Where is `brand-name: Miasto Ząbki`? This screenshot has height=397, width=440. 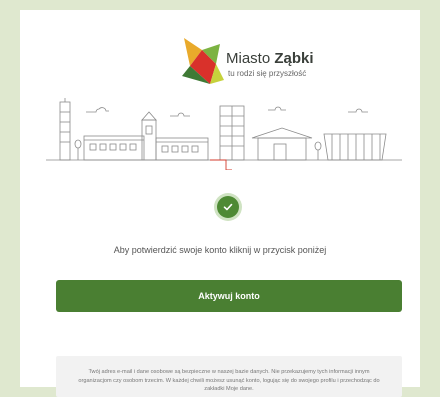
brand-name: Miasto Ząbki is located at coordinates (270, 58).